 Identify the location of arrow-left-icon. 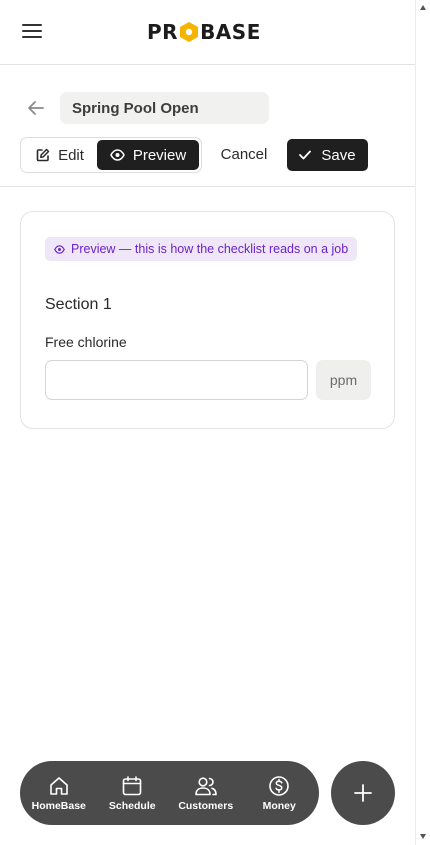
(36, 108).